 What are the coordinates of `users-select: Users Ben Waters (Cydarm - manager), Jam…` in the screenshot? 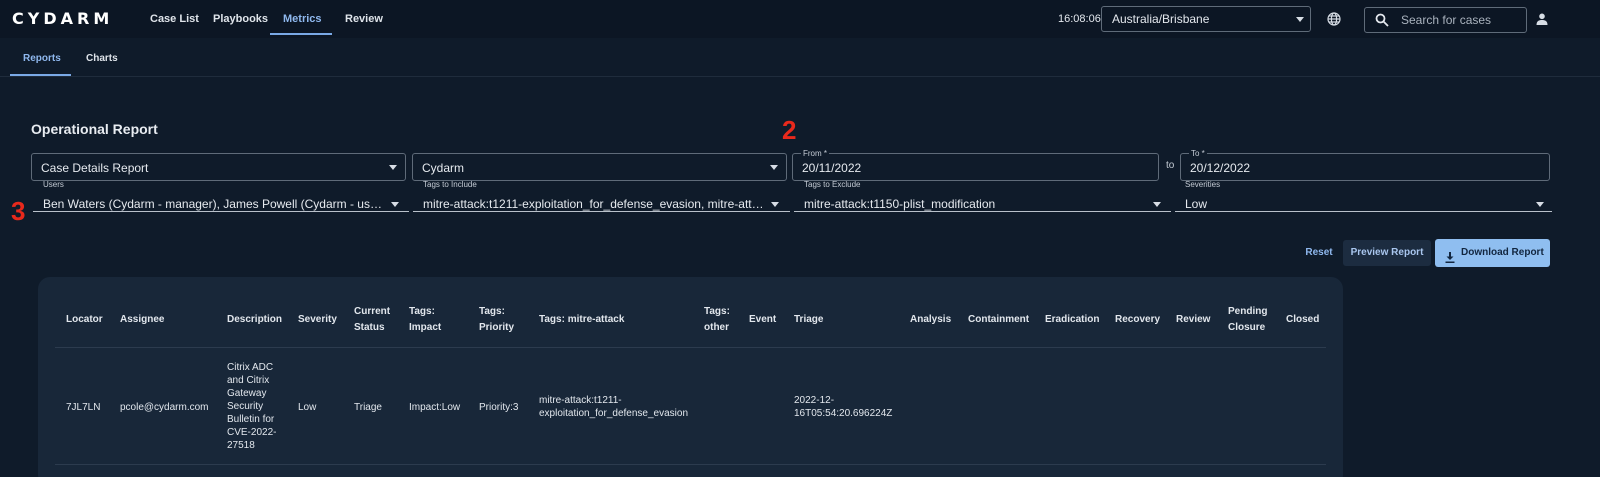 It's located at (221, 196).